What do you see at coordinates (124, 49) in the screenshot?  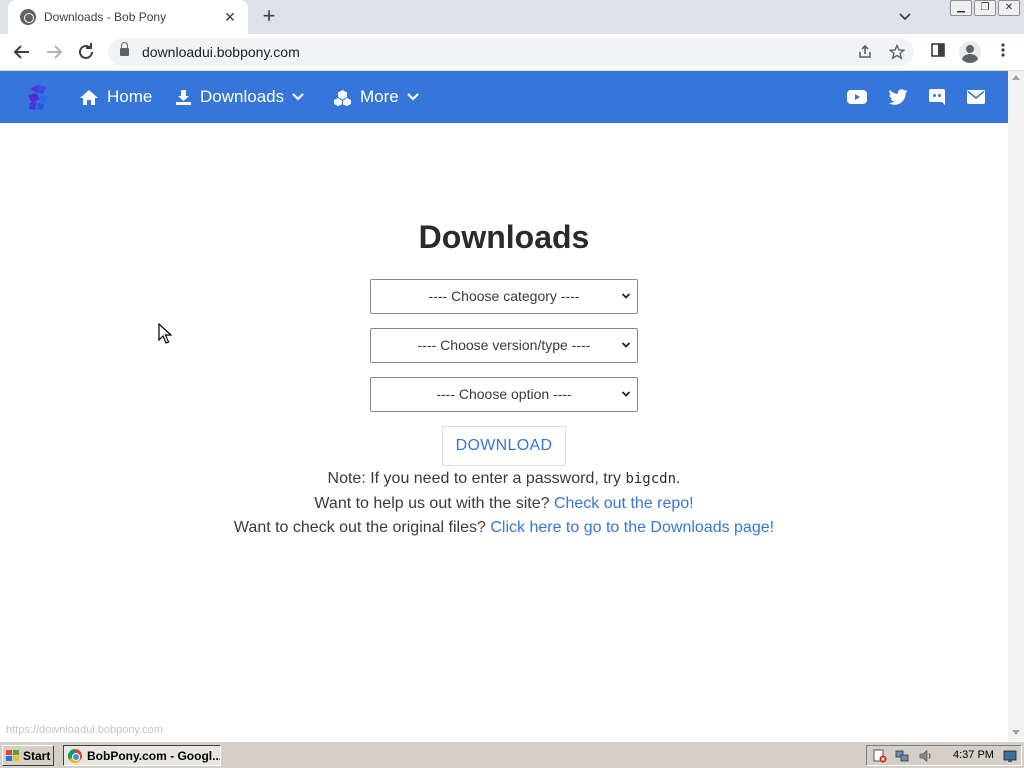 I see `lock-icon` at bounding box center [124, 49].